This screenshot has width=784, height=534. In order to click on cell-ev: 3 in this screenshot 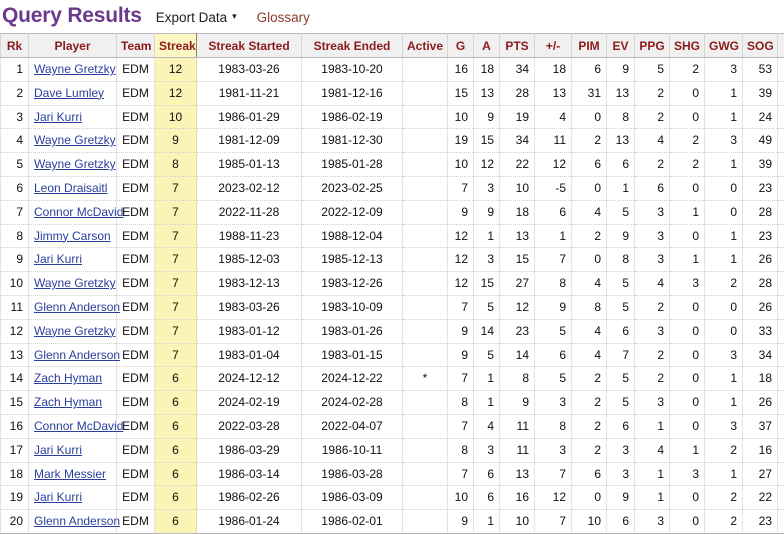, I will do `click(621, 450)`.